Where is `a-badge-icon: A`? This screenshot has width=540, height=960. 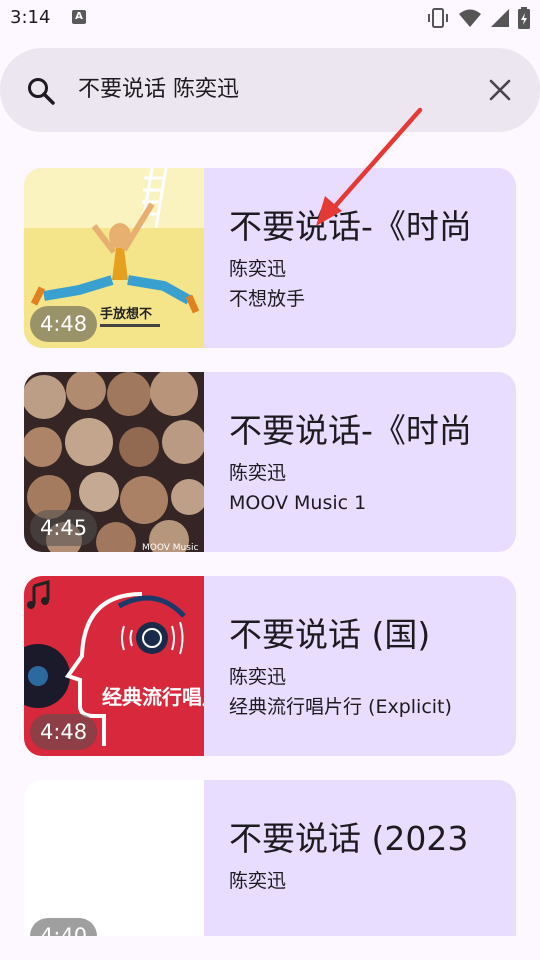
a-badge-icon: A is located at coordinates (79, 17).